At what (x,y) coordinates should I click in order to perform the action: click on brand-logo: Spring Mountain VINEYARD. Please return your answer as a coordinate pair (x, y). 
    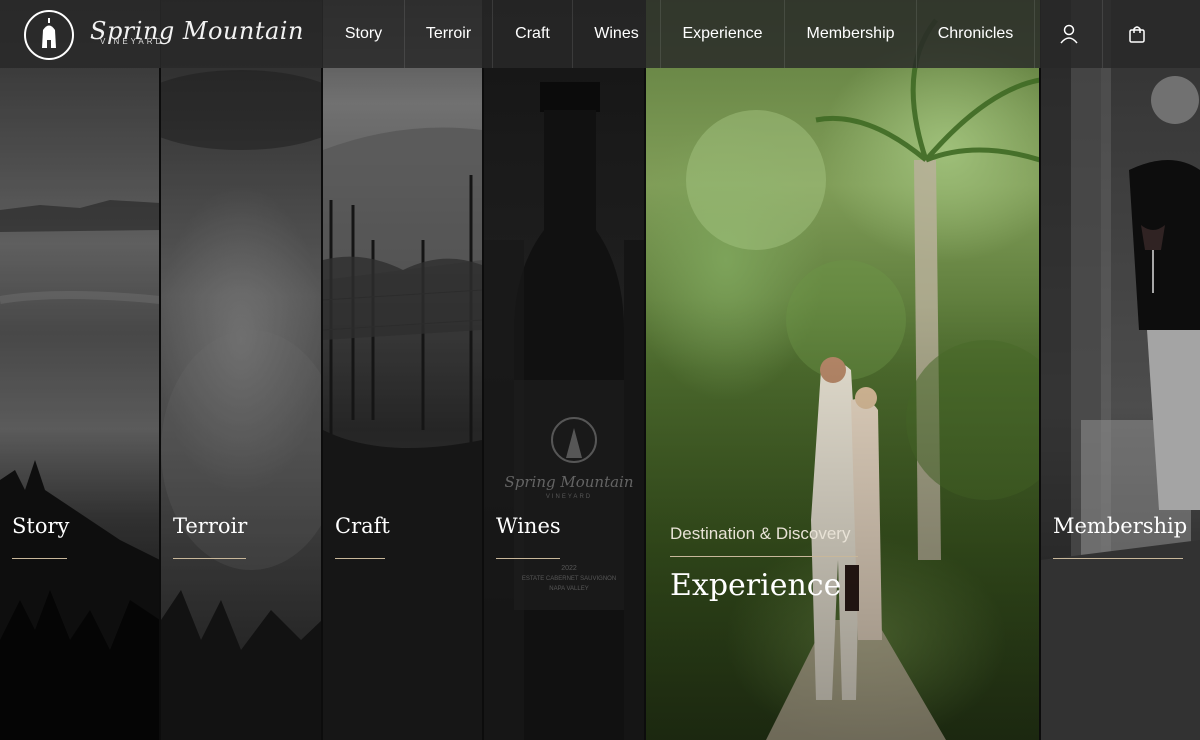
    Looking at the image, I should click on (164, 35).